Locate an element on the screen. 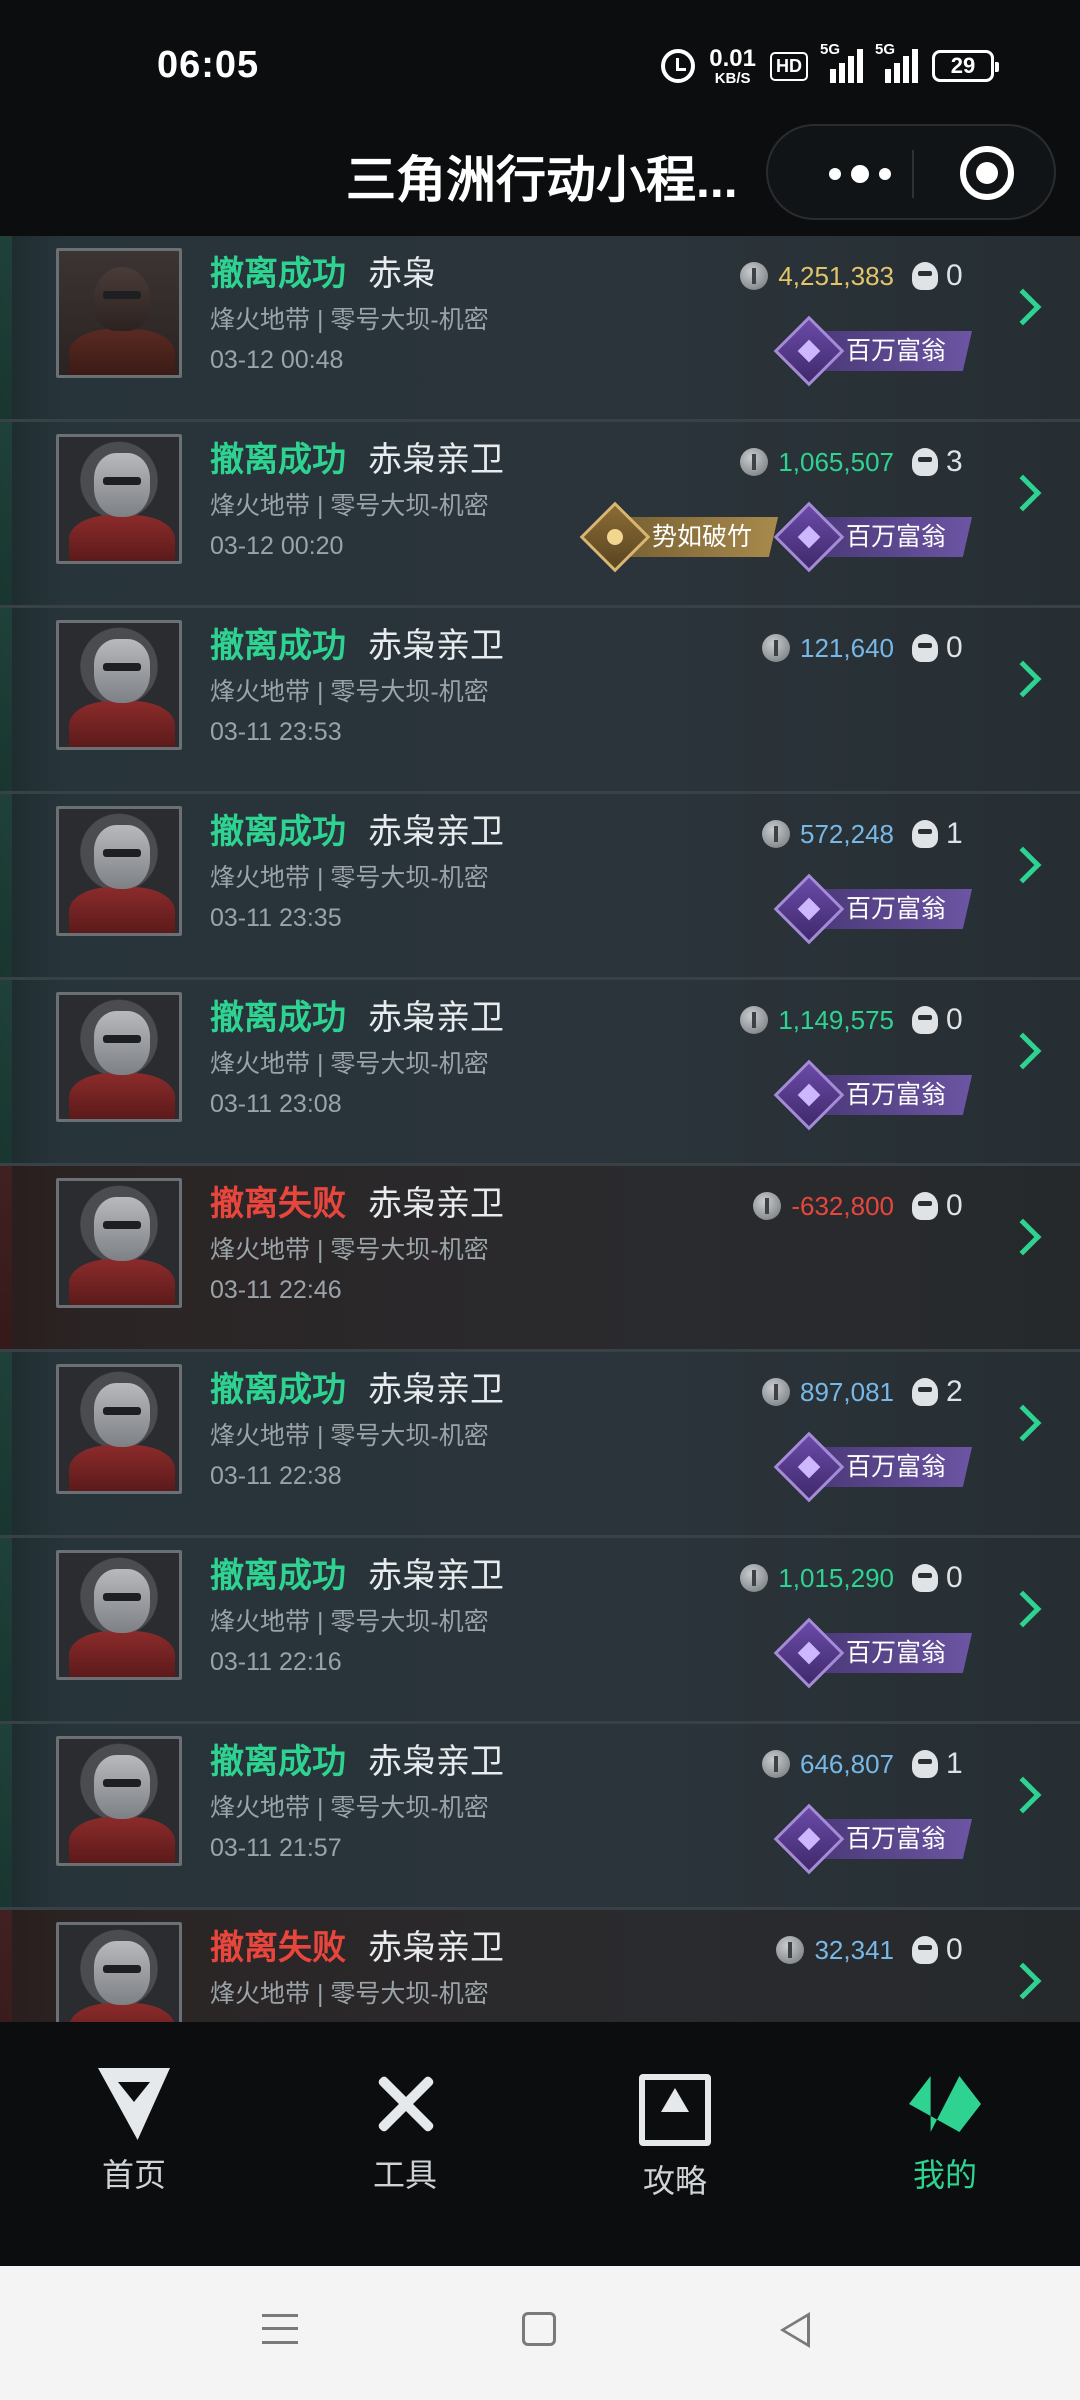 The height and width of the screenshot is (2400, 1080). value-group: 646,807 1 is located at coordinates (864, 1764).